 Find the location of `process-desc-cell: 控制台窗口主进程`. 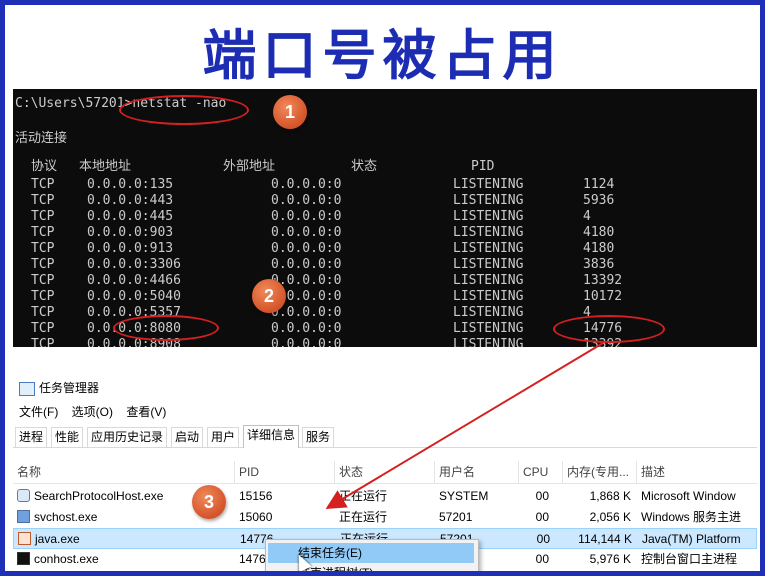

process-desc-cell: 控制台窗口主进程 is located at coordinates (689, 559).